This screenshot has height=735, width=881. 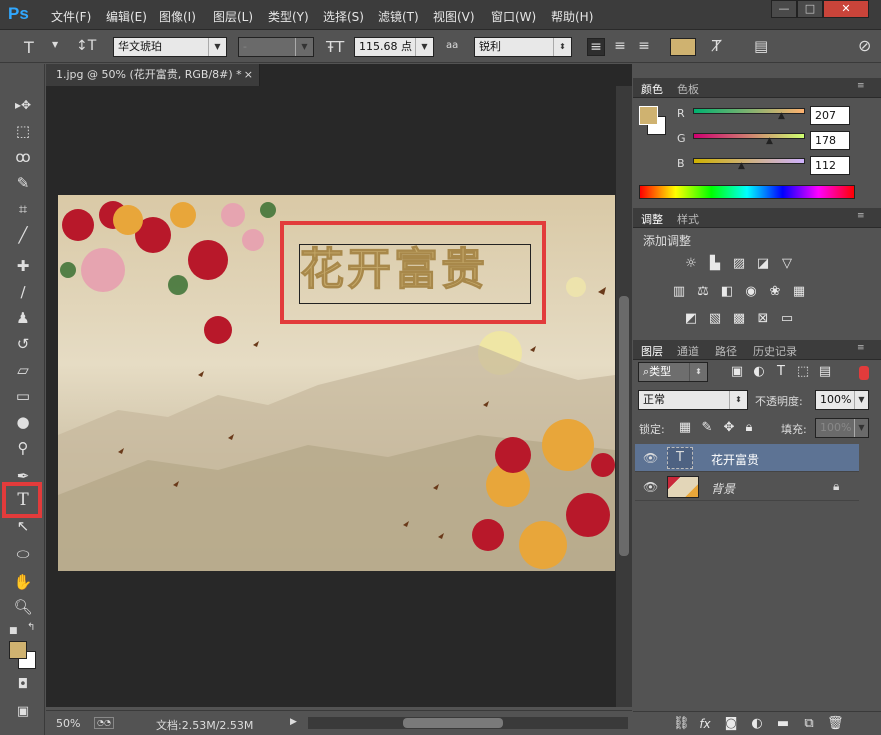 I want to click on blend-mode-select: 正常 ⬍, so click(x=693, y=400).